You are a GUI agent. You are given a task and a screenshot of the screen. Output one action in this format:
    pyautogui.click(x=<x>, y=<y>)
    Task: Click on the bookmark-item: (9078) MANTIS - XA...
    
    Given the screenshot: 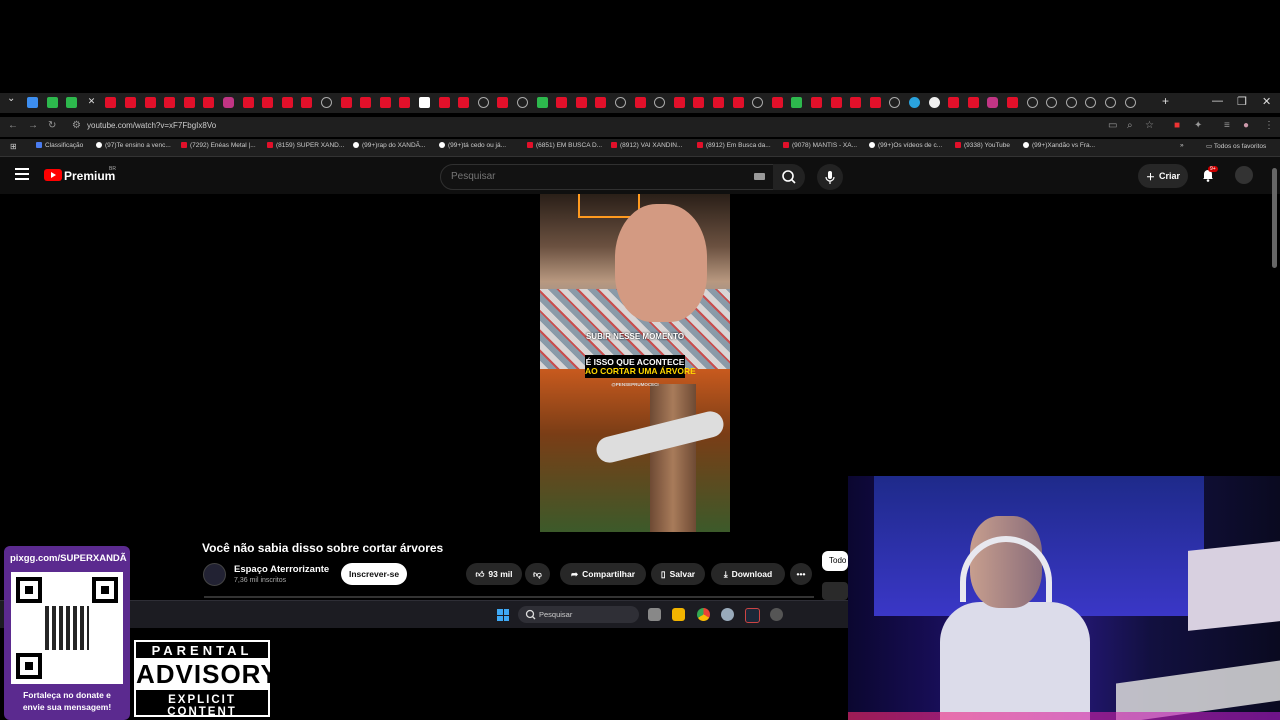 What is the action you would take?
    pyautogui.click(x=820, y=145)
    